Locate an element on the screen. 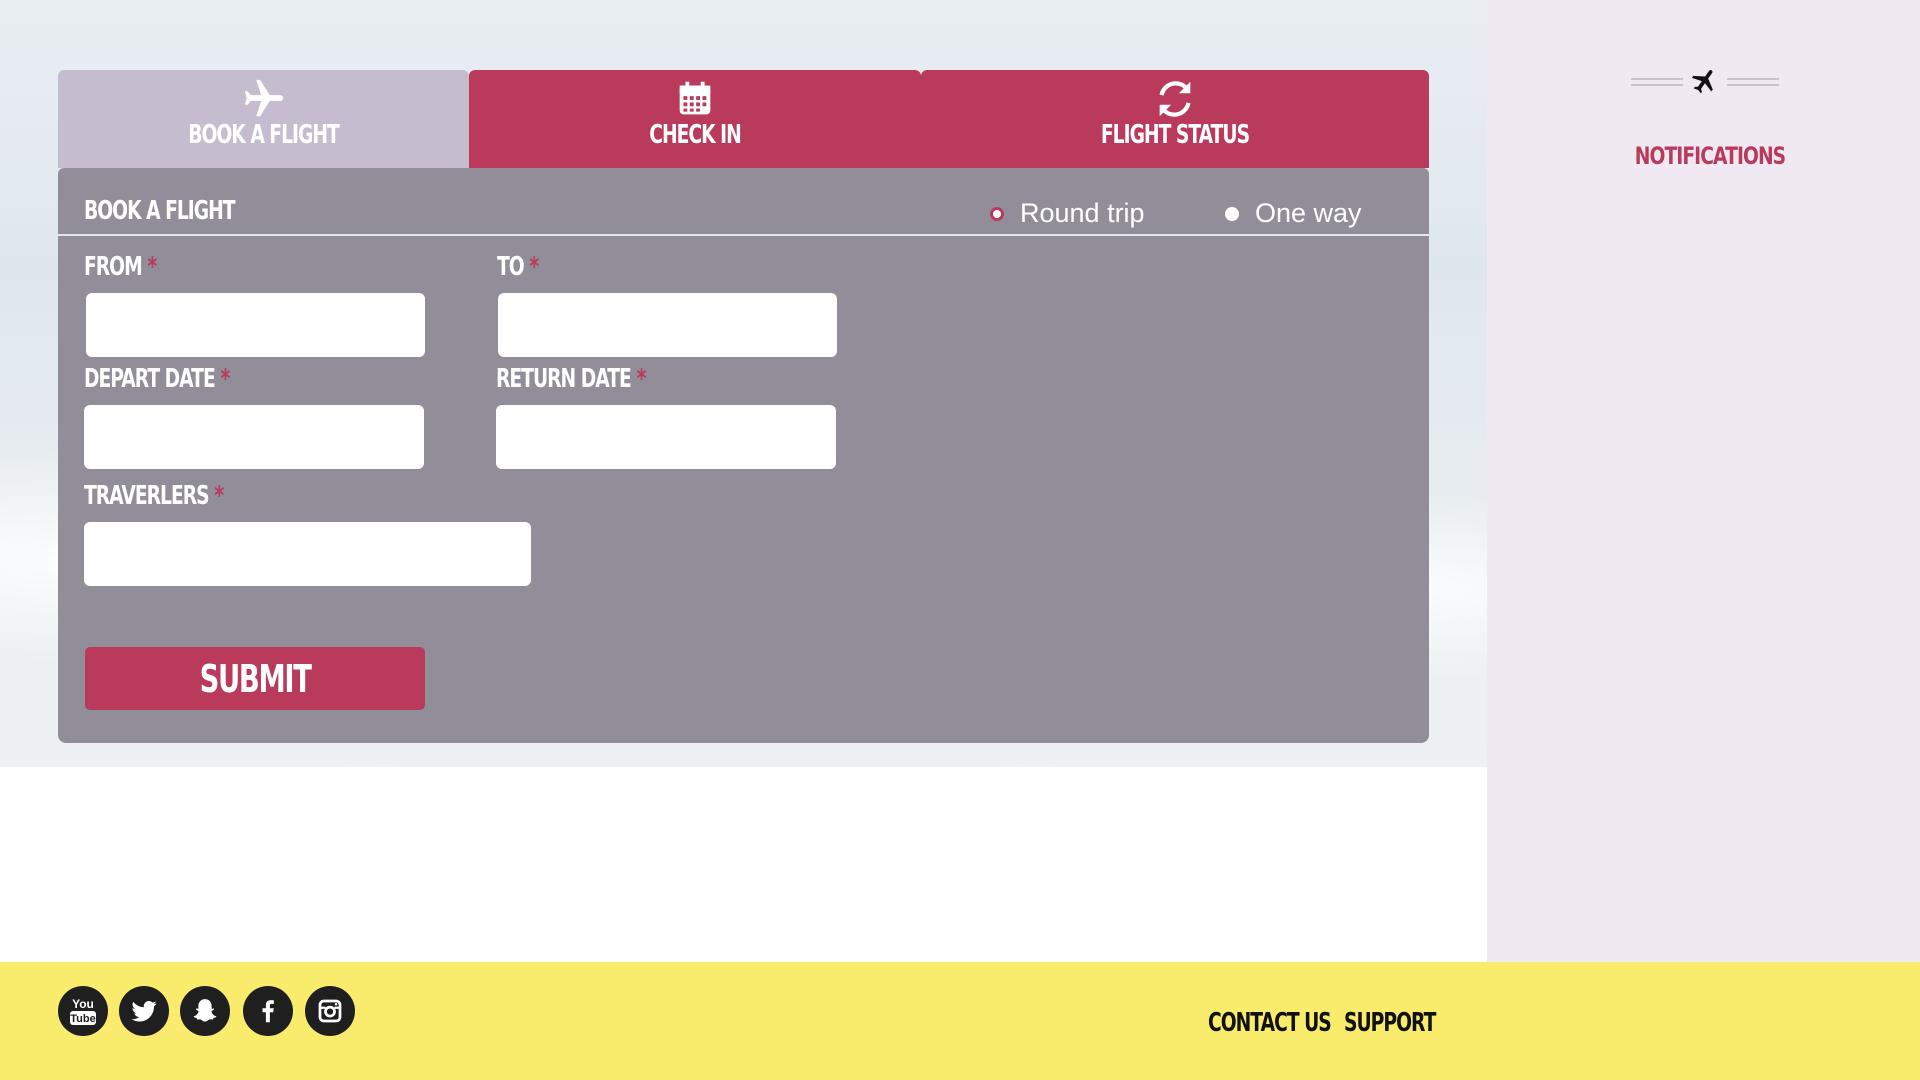 This screenshot has width=1920, height=1080. youtube-icon: You Tube is located at coordinates (83, 1011).